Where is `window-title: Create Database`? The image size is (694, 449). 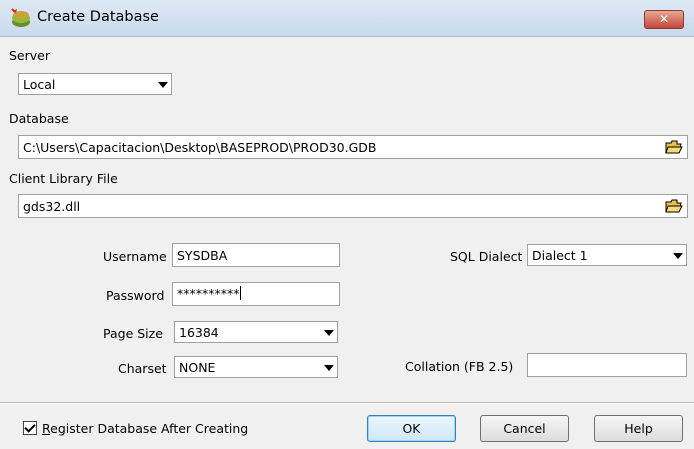
window-title: Create Database is located at coordinates (98, 17).